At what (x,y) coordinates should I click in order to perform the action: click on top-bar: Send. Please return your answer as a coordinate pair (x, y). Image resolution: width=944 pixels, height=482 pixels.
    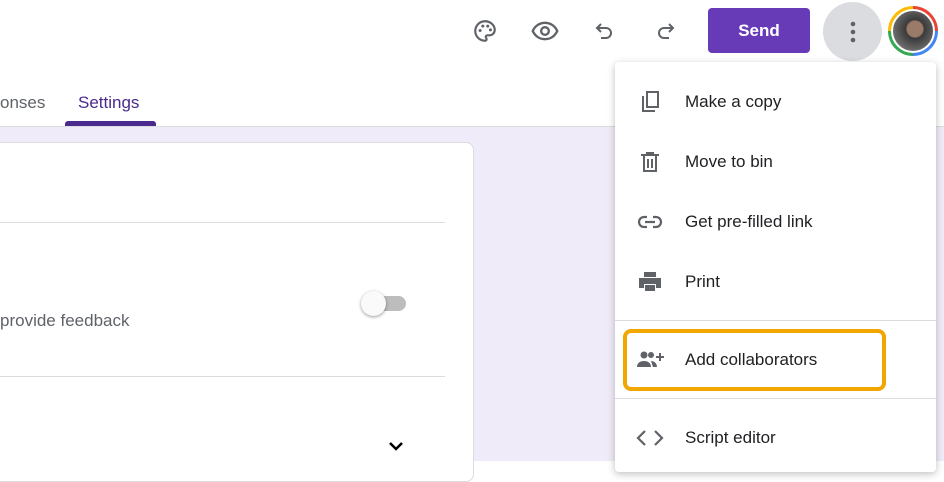
    Looking at the image, I should click on (472, 31).